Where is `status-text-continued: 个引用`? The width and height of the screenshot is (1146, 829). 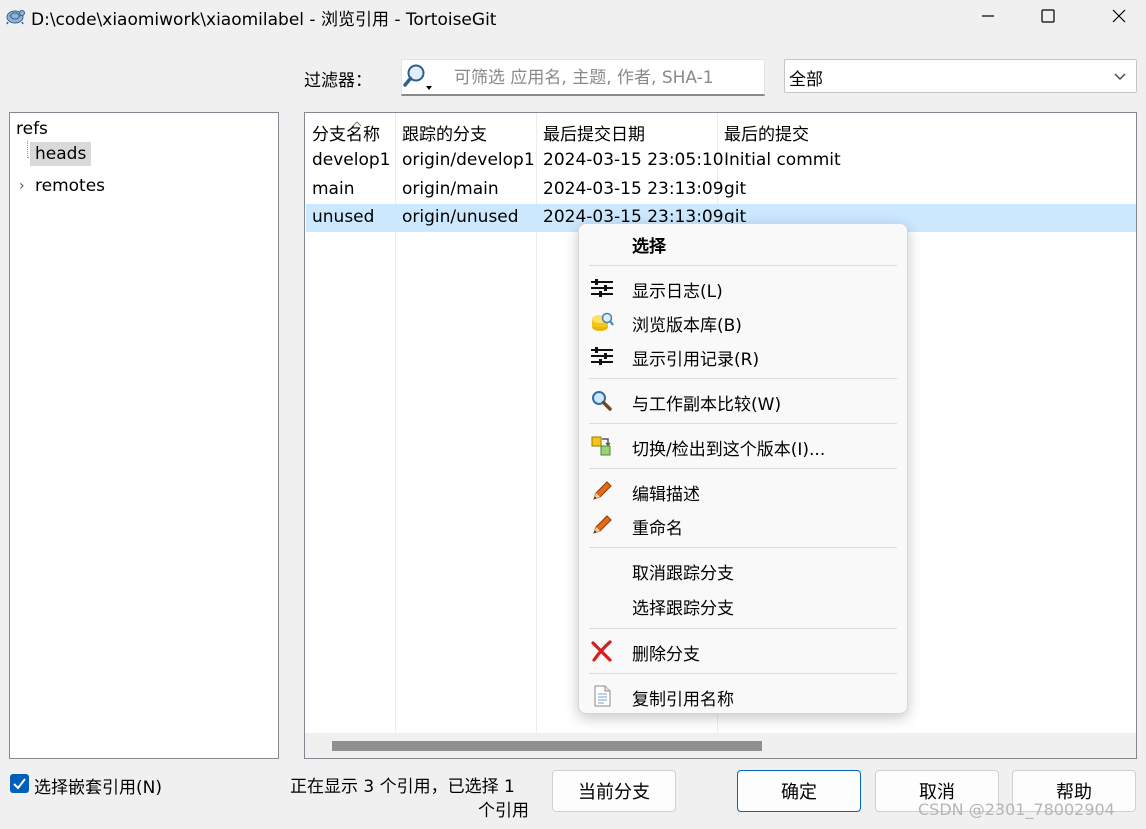 status-text-continued: 个引用 is located at coordinates (503, 811).